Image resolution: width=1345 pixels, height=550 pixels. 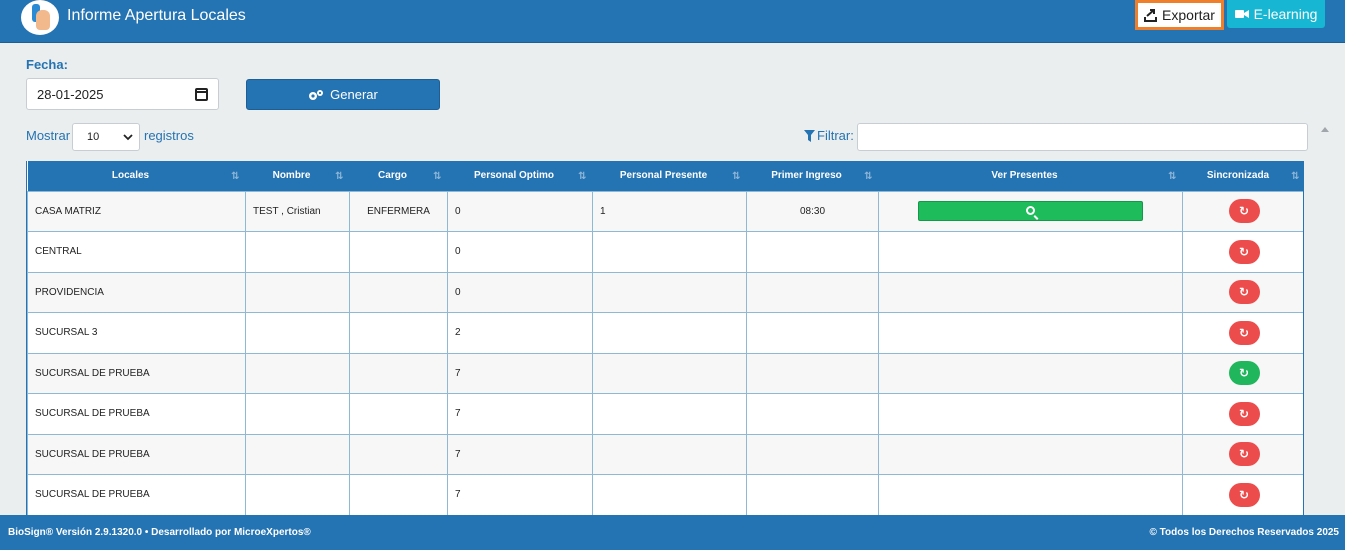 I want to click on column-header-ver-presentes: Ver Presentes ⇅, so click(x=1030, y=176).